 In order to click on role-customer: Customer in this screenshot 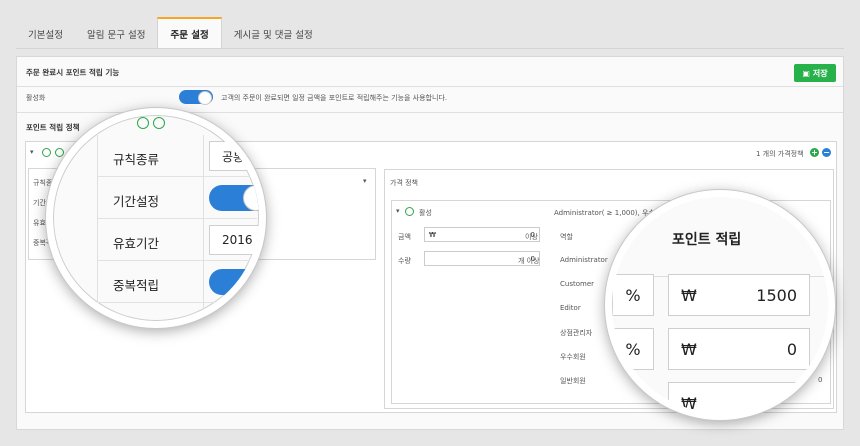, I will do `click(577, 284)`.